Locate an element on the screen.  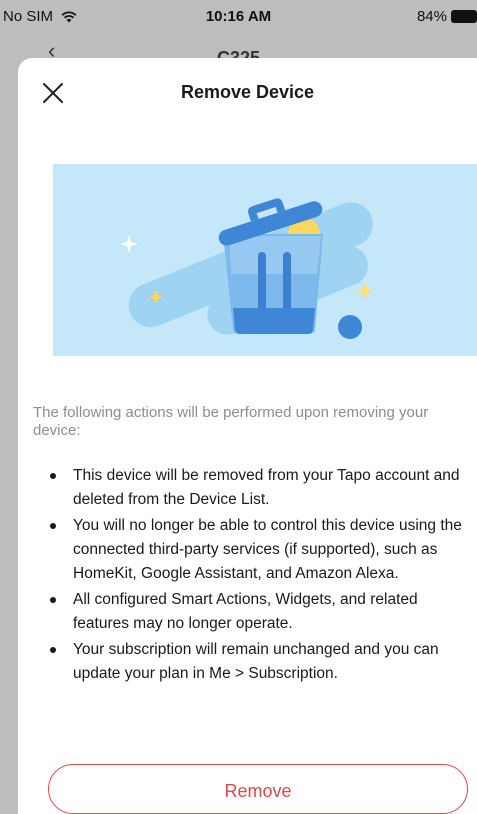
status-bar: No SIM 10:16 AM 84% is located at coordinates (238, 22).